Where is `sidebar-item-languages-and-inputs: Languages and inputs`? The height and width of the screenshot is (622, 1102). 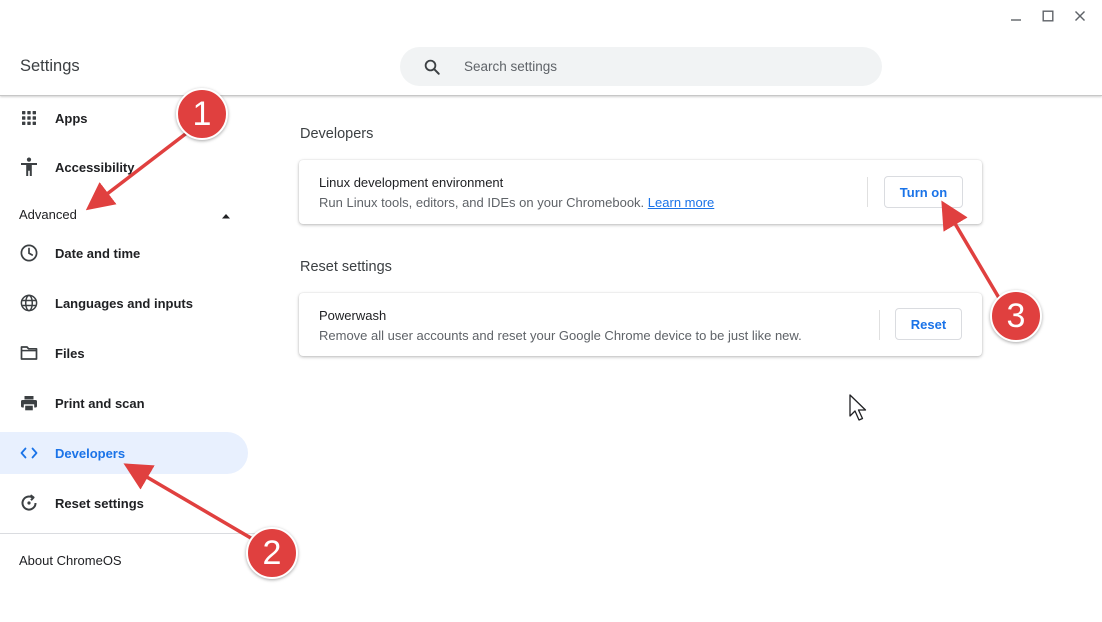
sidebar-item-languages-and-inputs: Languages and inputs is located at coordinates (124, 303).